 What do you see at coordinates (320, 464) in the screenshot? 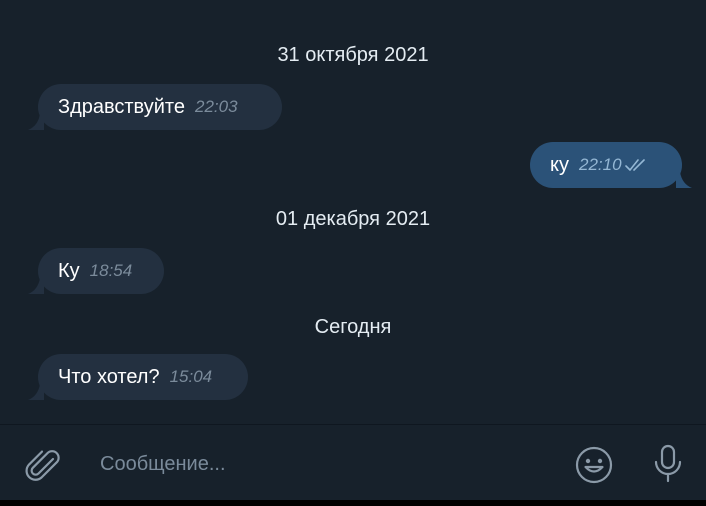
I see `message-input` at bounding box center [320, 464].